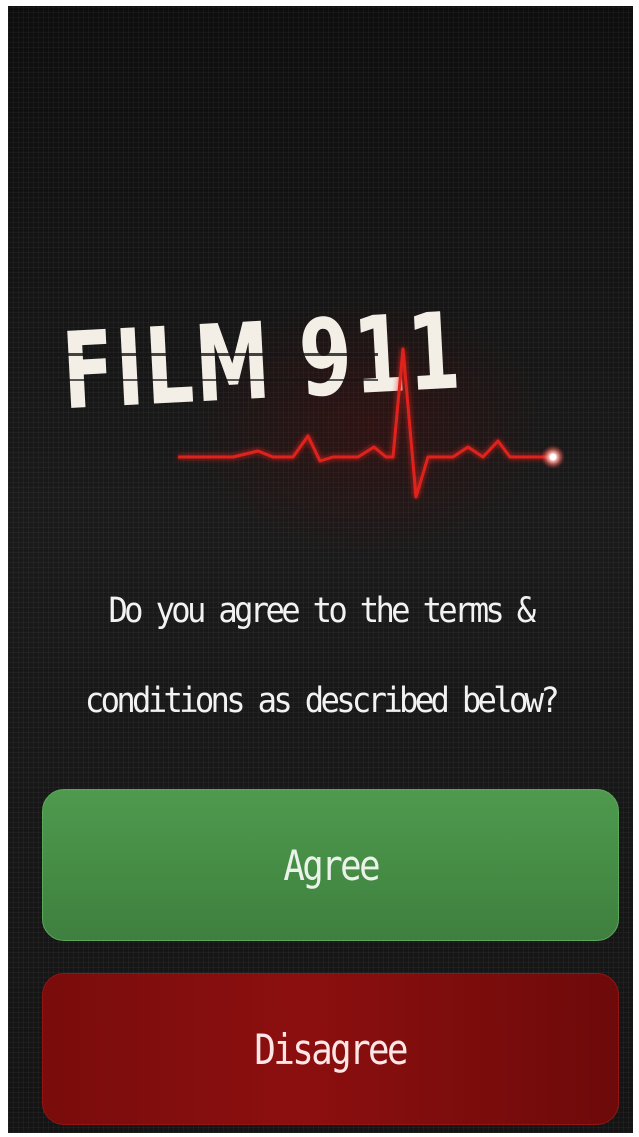 The image size is (639, 1137). I want to click on agree-button-label: Agree, so click(331, 865).